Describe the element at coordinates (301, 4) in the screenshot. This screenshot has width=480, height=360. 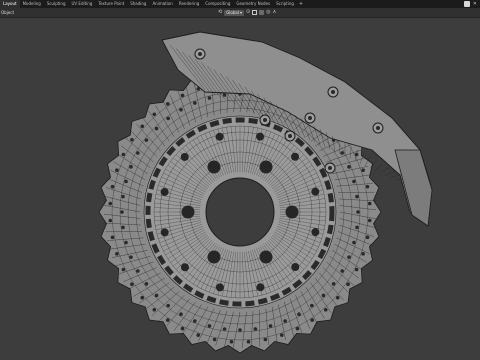
I see `add-workspace-button: +` at that location.